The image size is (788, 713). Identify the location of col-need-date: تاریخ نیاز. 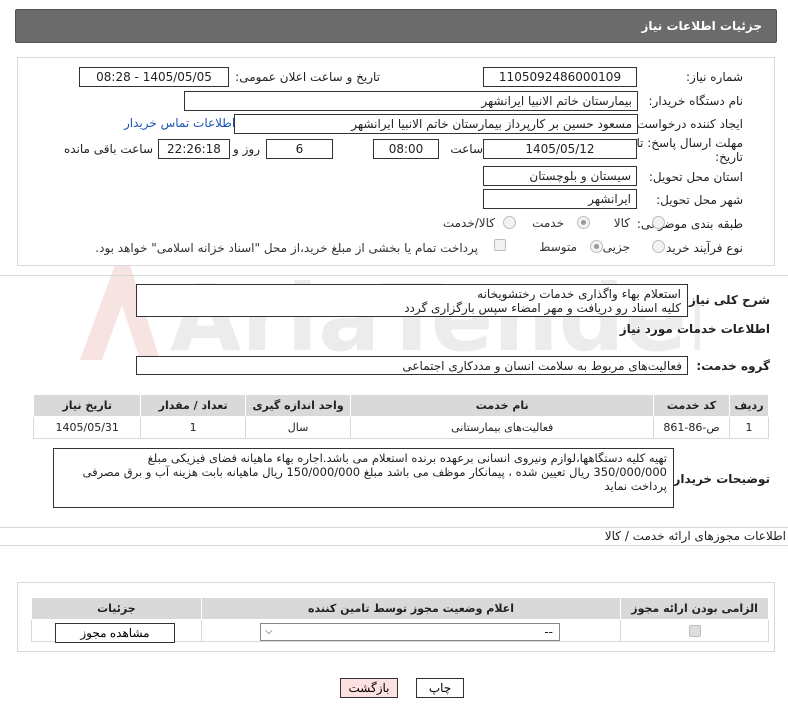
(87, 405).